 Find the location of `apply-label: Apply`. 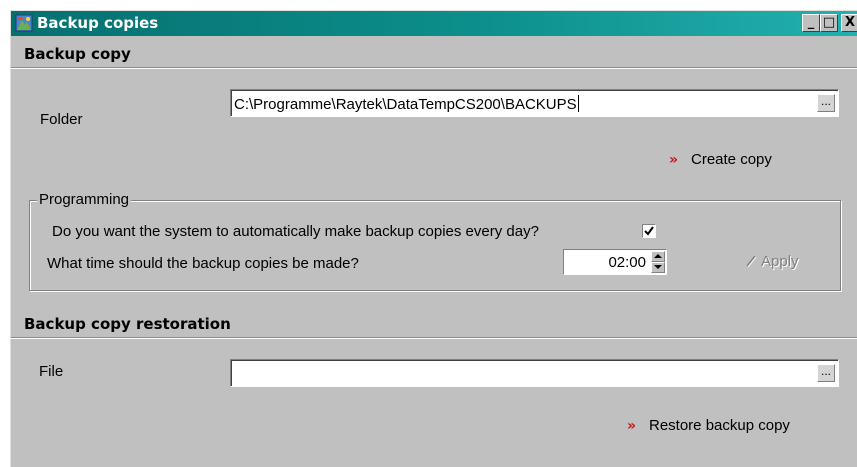

apply-label: Apply is located at coordinates (780, 261).